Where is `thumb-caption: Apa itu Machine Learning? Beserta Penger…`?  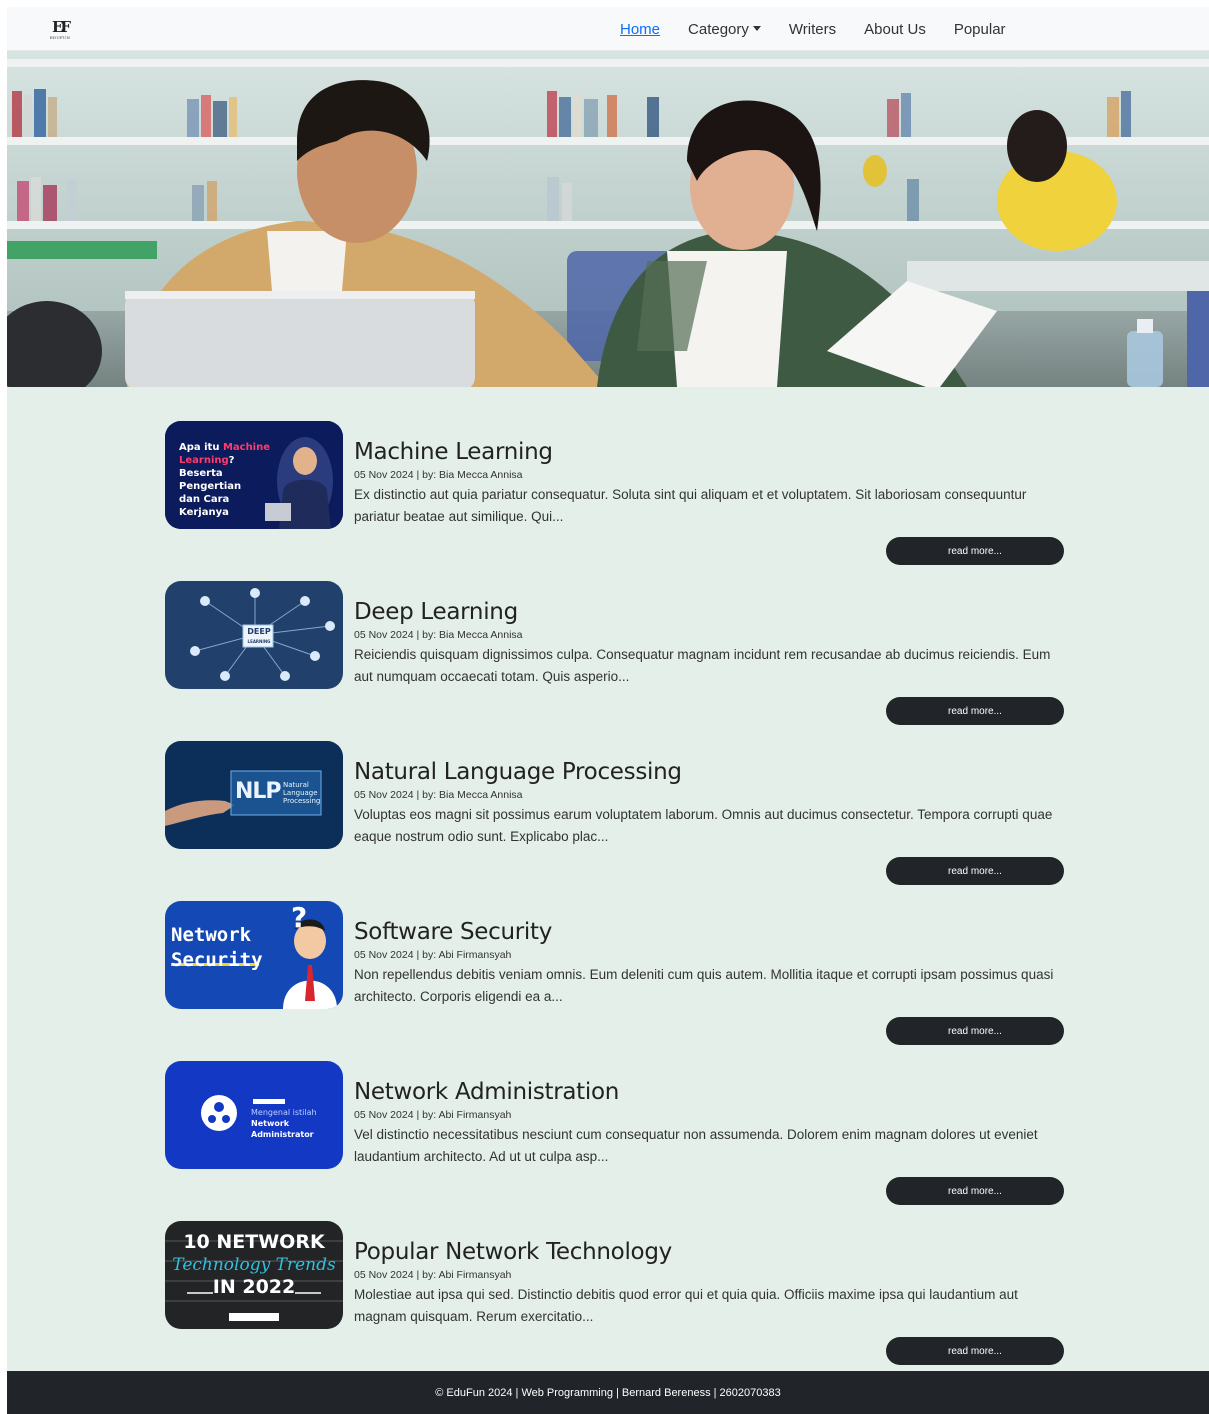
thumb-caption: Apa itu Machine Learning? Beserta Penger… is located at coordinates (229, 480).